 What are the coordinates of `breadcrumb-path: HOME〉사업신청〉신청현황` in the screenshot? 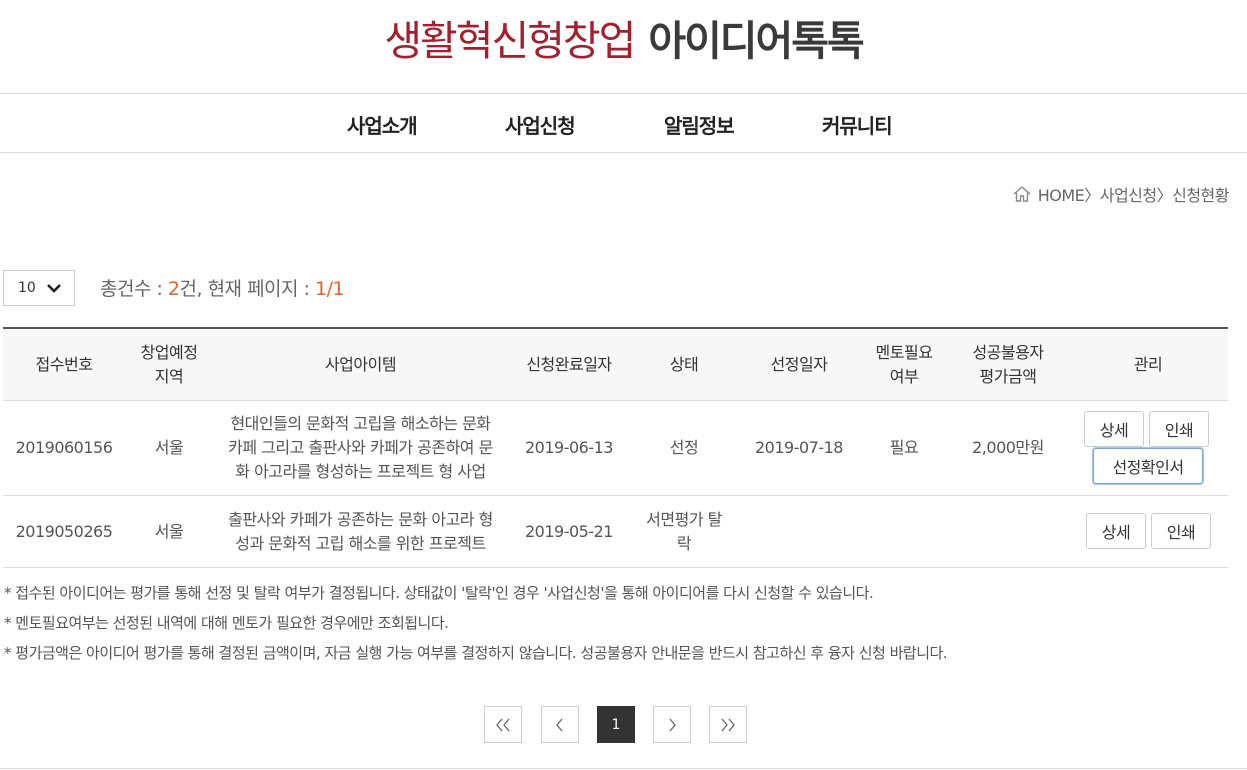 It's located at (1134, 194).